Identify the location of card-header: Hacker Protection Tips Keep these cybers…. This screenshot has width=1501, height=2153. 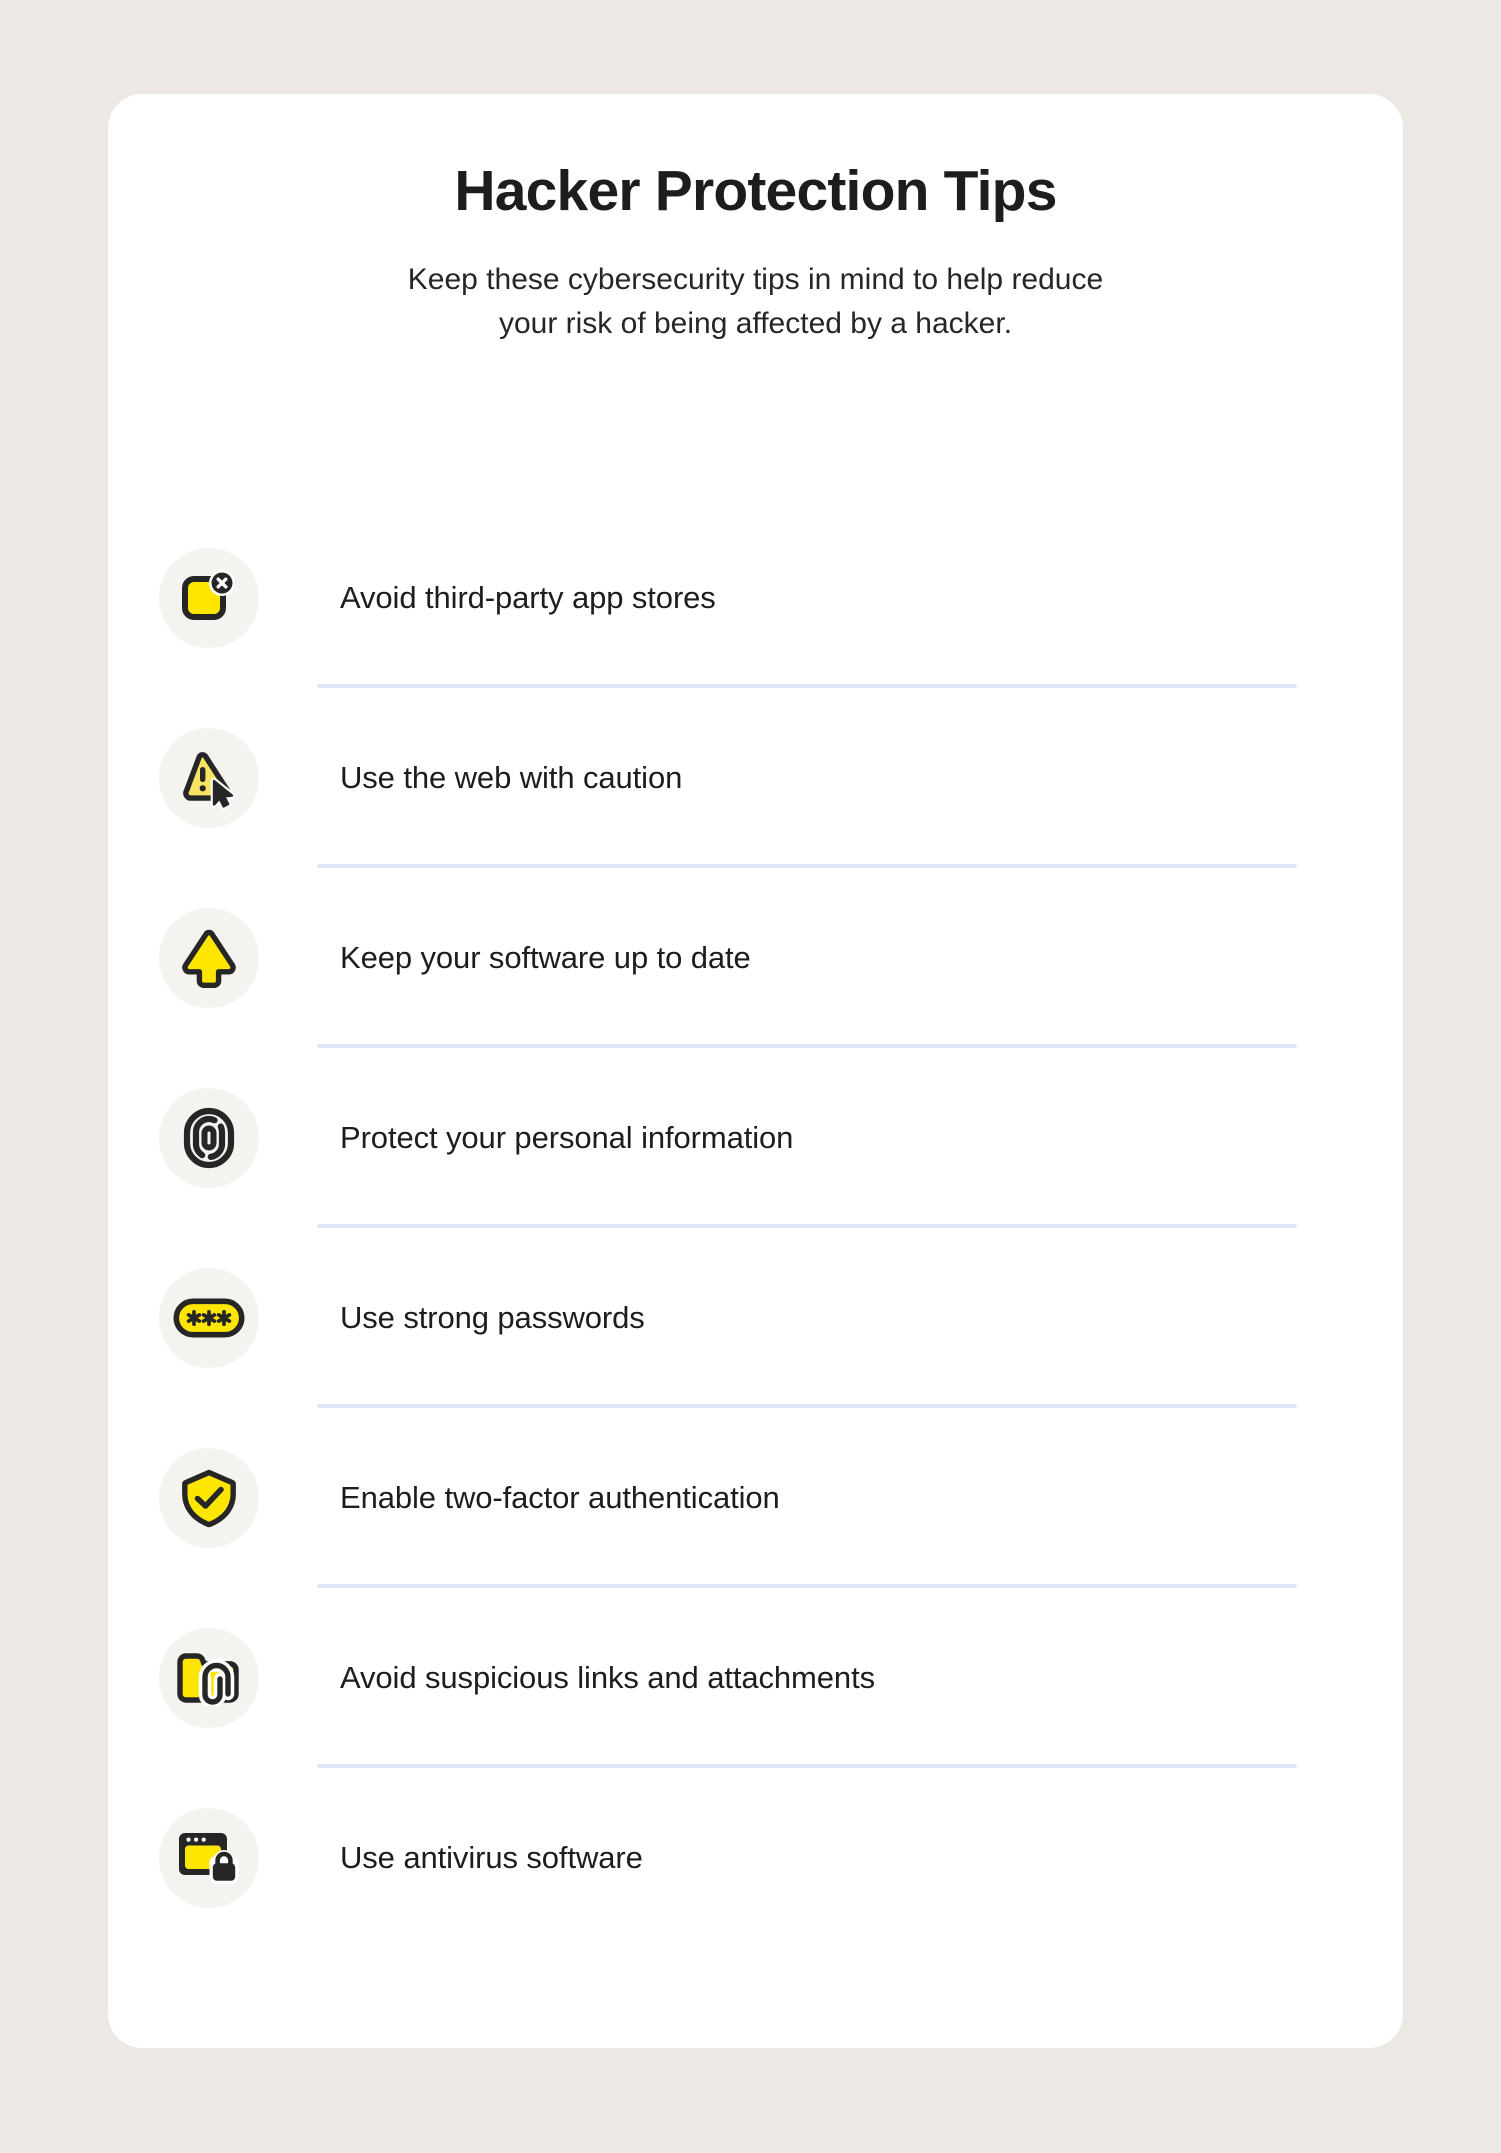
(755, 219).